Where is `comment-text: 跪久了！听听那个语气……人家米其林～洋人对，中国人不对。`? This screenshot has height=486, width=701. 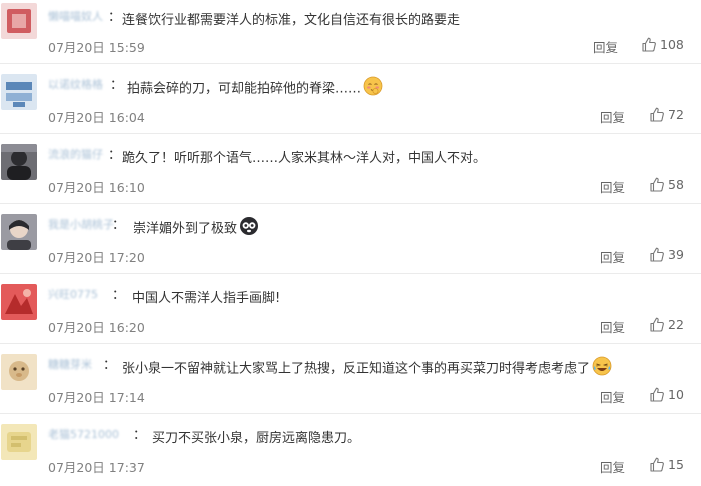
comment-text: 跪久了！听听那个语气……人家米其林～洋人对，中国人不对。 is located at coordinates (304, 158).